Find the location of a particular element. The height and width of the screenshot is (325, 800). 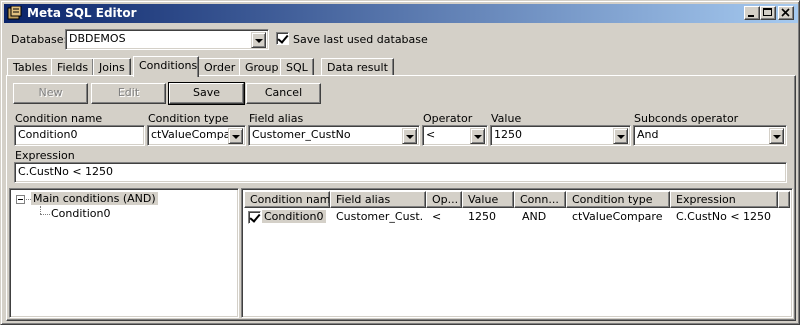

tab-tables: Tables is located at coordinates (30, 67).